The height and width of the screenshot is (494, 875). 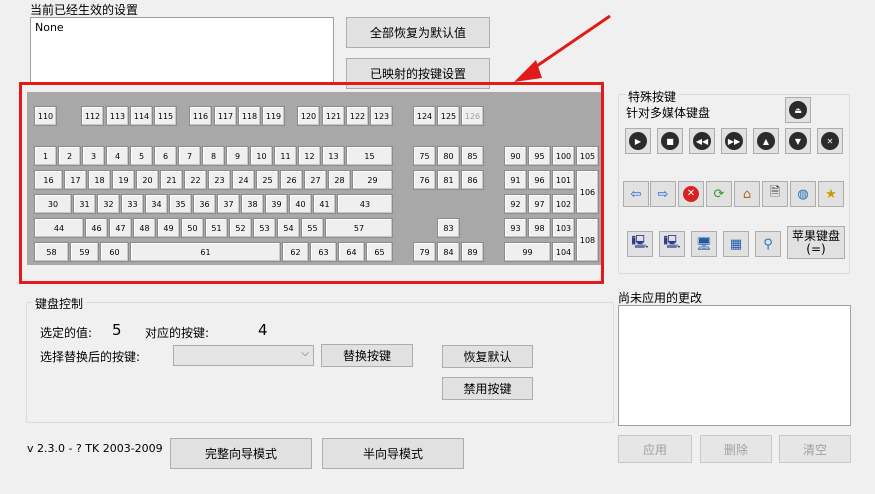 I want to click on my-computer-button: 🖳, so click(x=640, y=244).